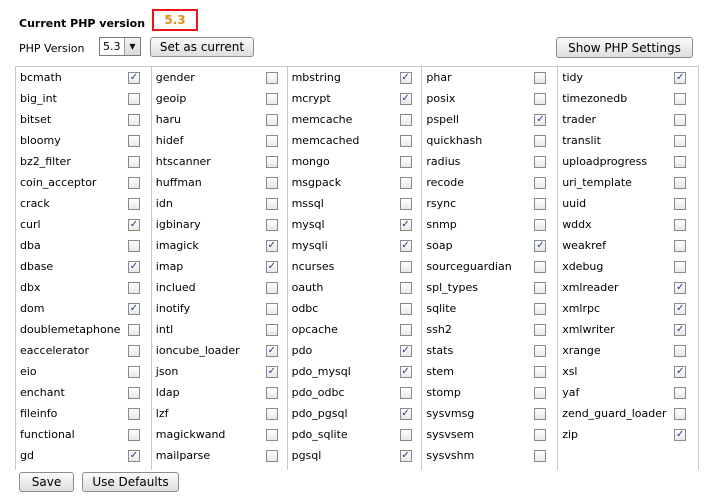  What do you see at coordinates (202, 47) in the screenshot?
I see `set-as-current-button: Set as current` at bounding box center [202, 47].